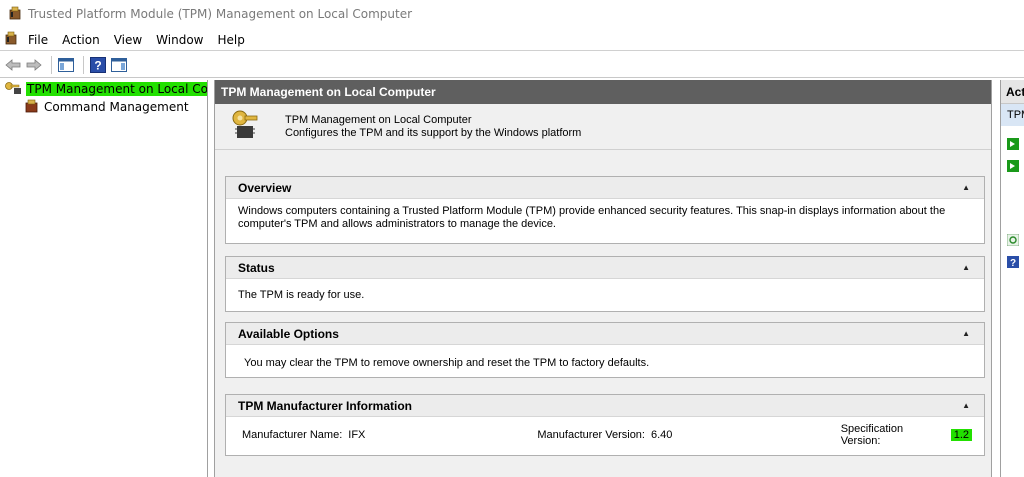 Image resolution: width=1024 pixels, height=477 pixels. What do you see at coordinates (906, 435) in the screenshot?
I see `specification-version: Specification Version: 1.2` at bounding box center [906, 435].